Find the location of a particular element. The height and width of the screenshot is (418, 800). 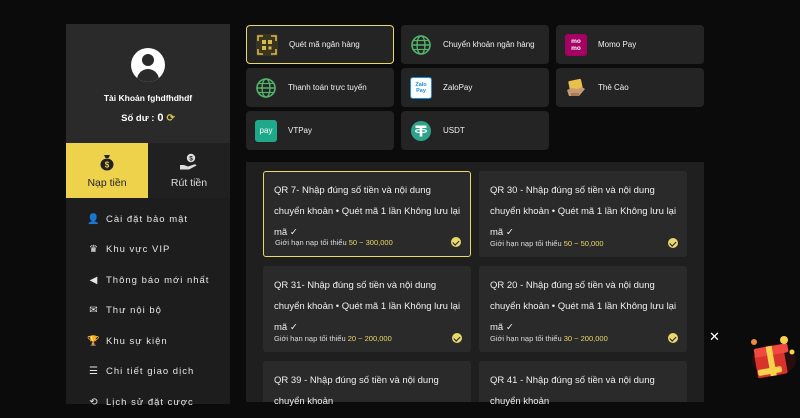

menu-label: Thư nội bộ is located at coordinates (134, 311).